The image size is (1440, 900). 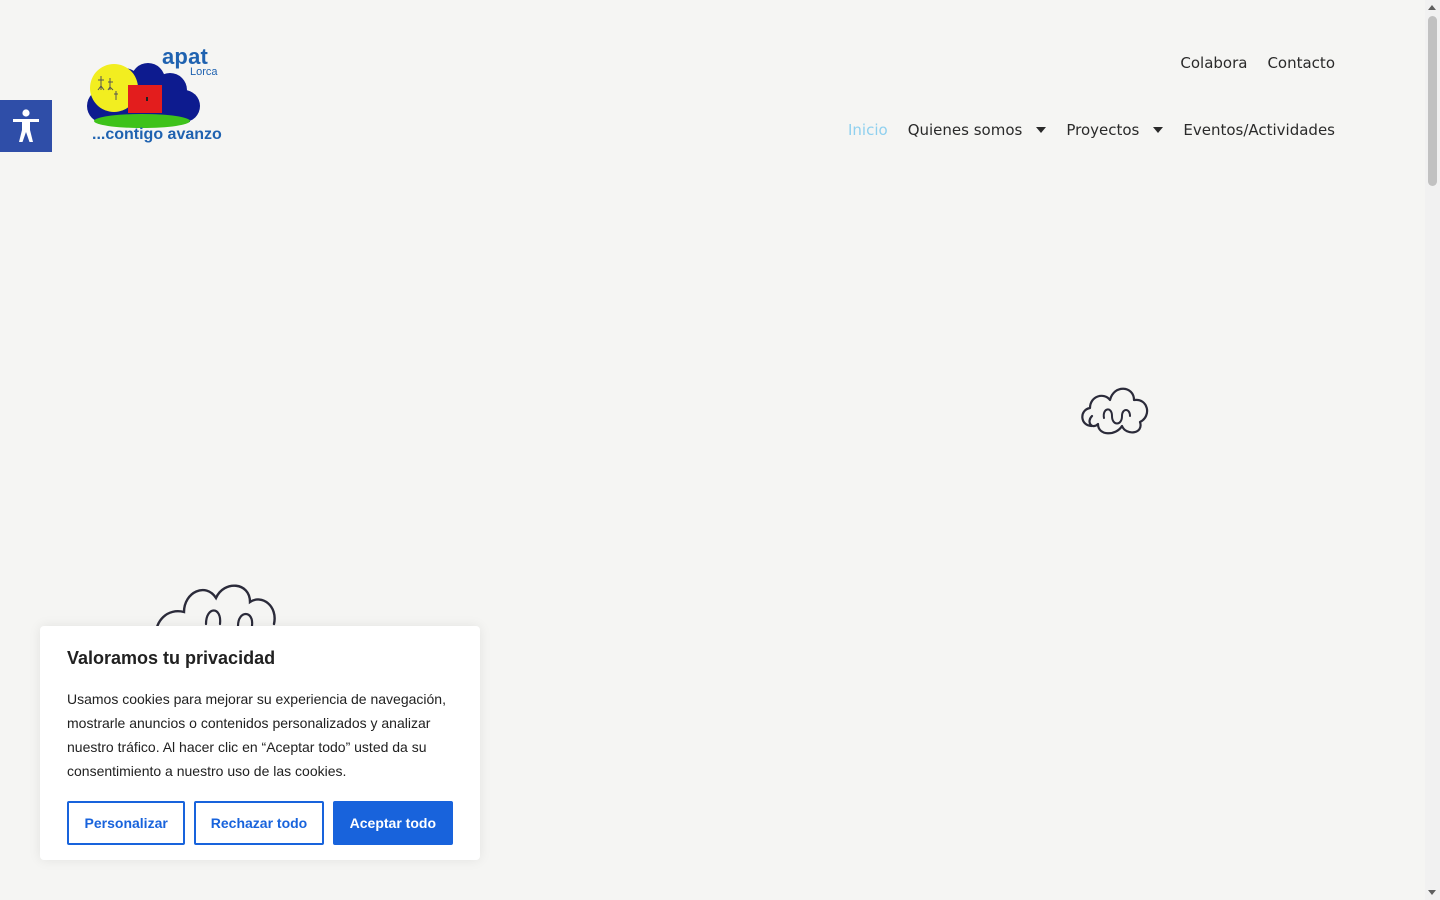 What do you see at coordinates (1115, 411) in the screenshot?
I see `cloud-doodle-icon` at bounding box center [1115, 411].